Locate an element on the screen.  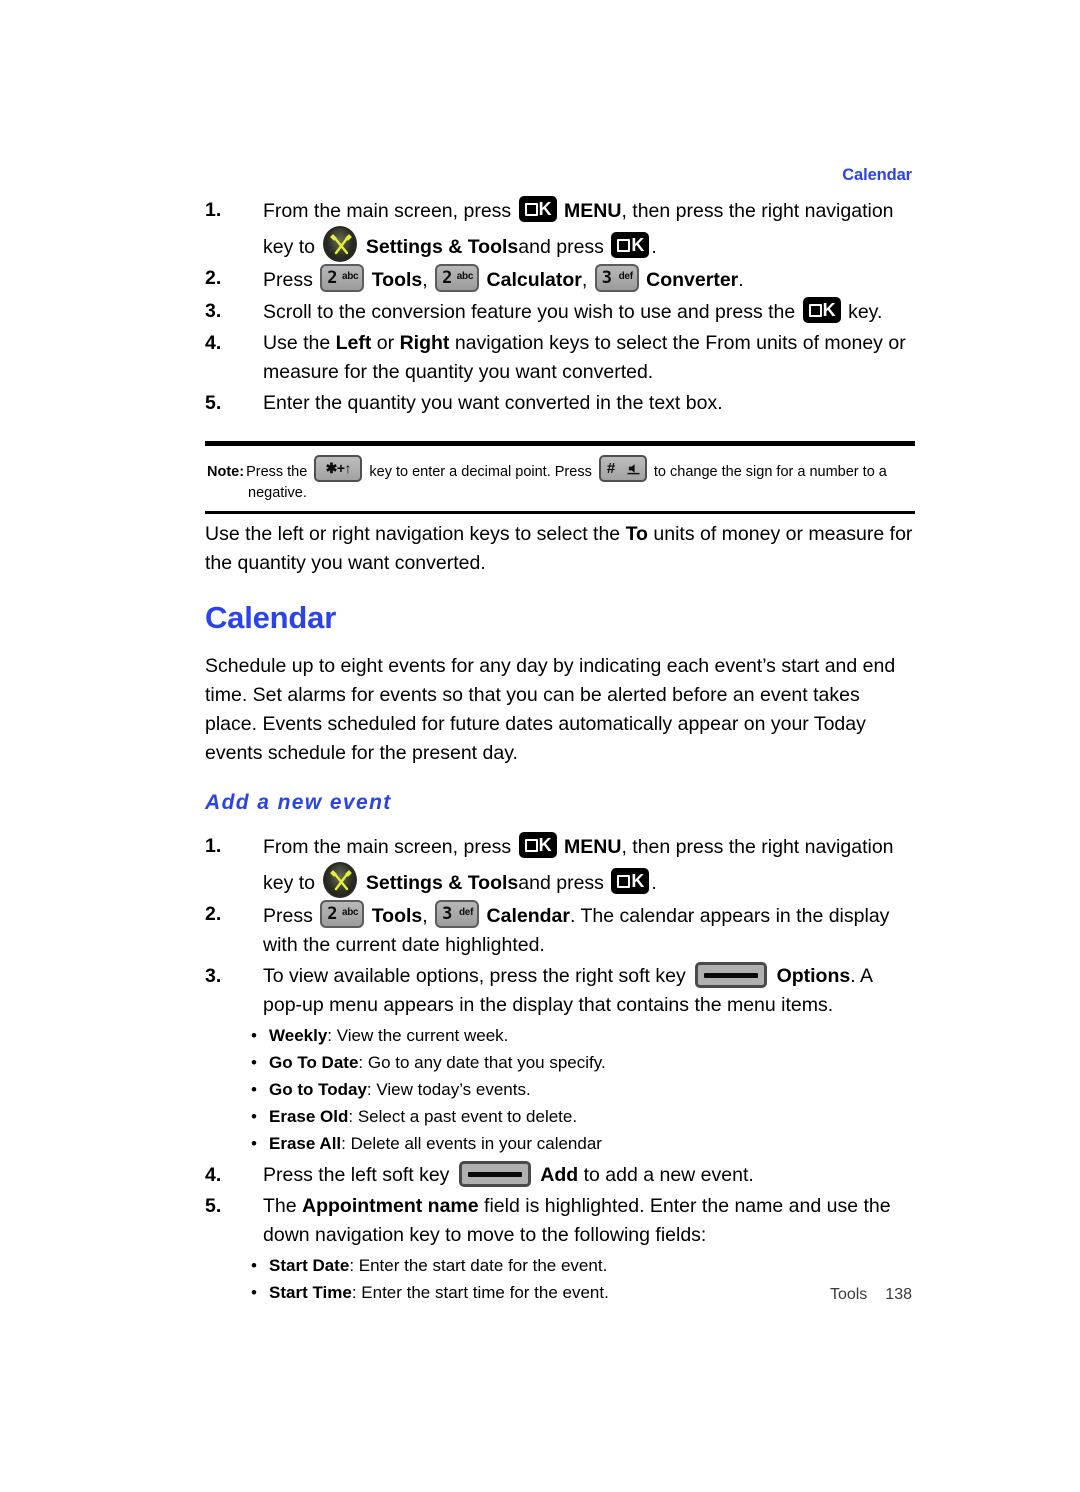
note-text-a: Press the is located at coordinates (277, 472).